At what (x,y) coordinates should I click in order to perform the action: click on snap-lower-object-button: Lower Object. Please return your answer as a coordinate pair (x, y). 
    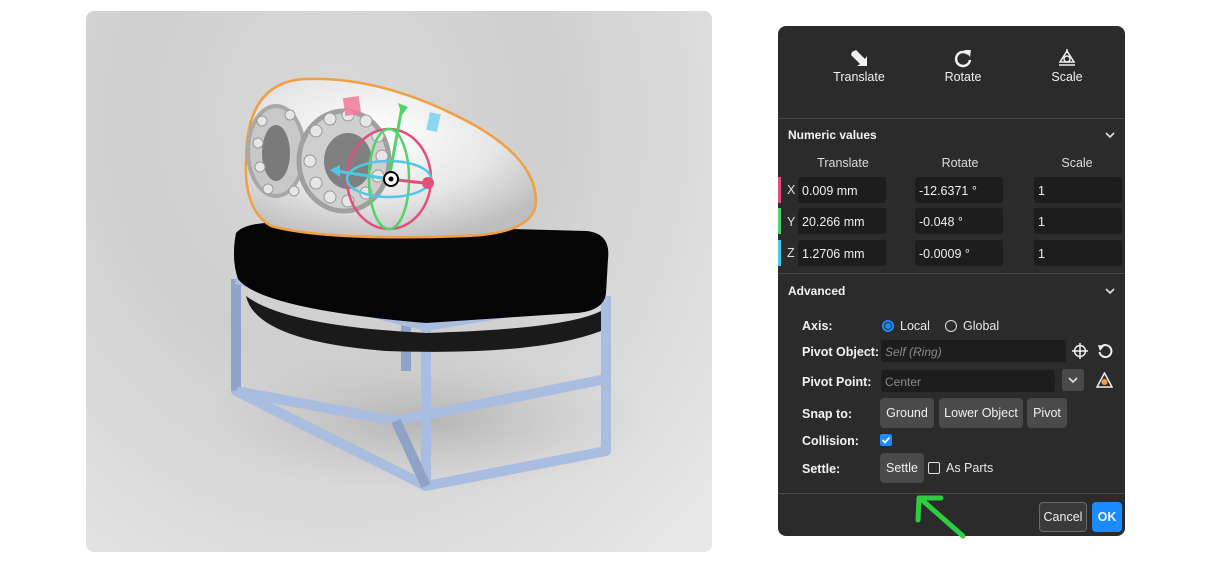
    Looking at the image, I should click on (981, 413).